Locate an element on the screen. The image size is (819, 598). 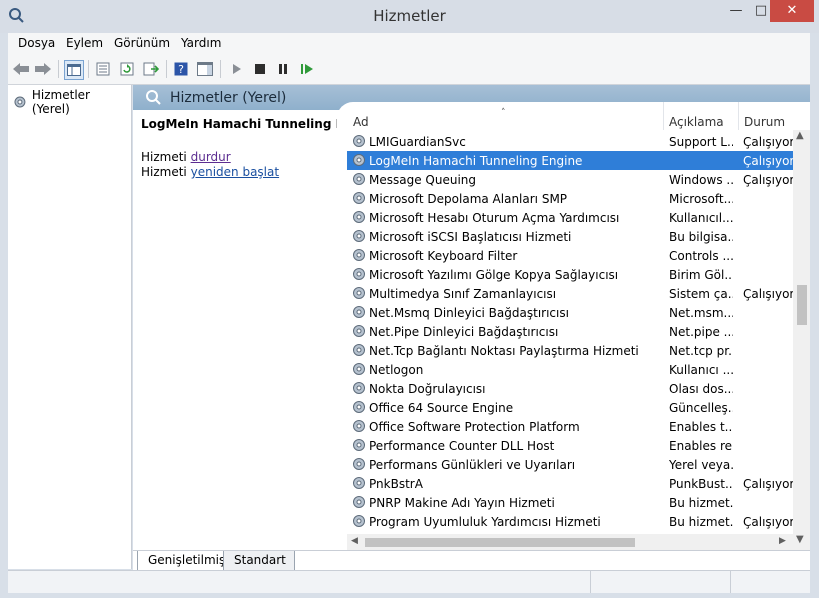
horizontal-scrollbar: ◀ ▶ is located at coordinates (570, 542).